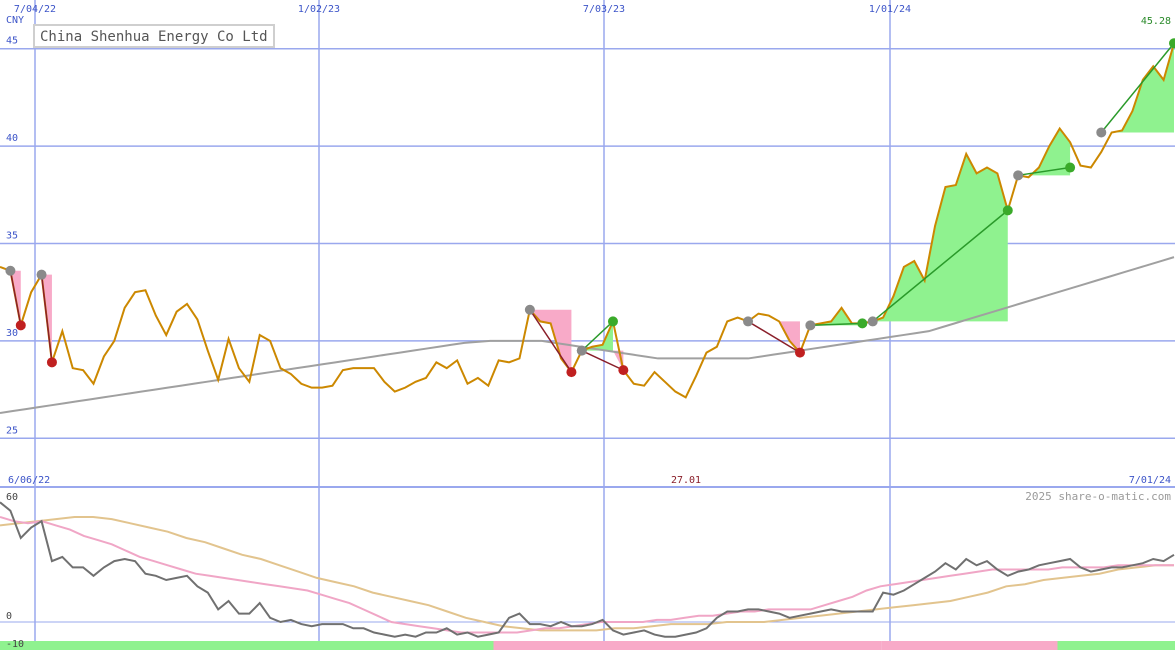 The image size is (1175, 650). Describe the element at coordinates (12, 497) in the screenshot. I see `y-tick-label: 60` at that location.